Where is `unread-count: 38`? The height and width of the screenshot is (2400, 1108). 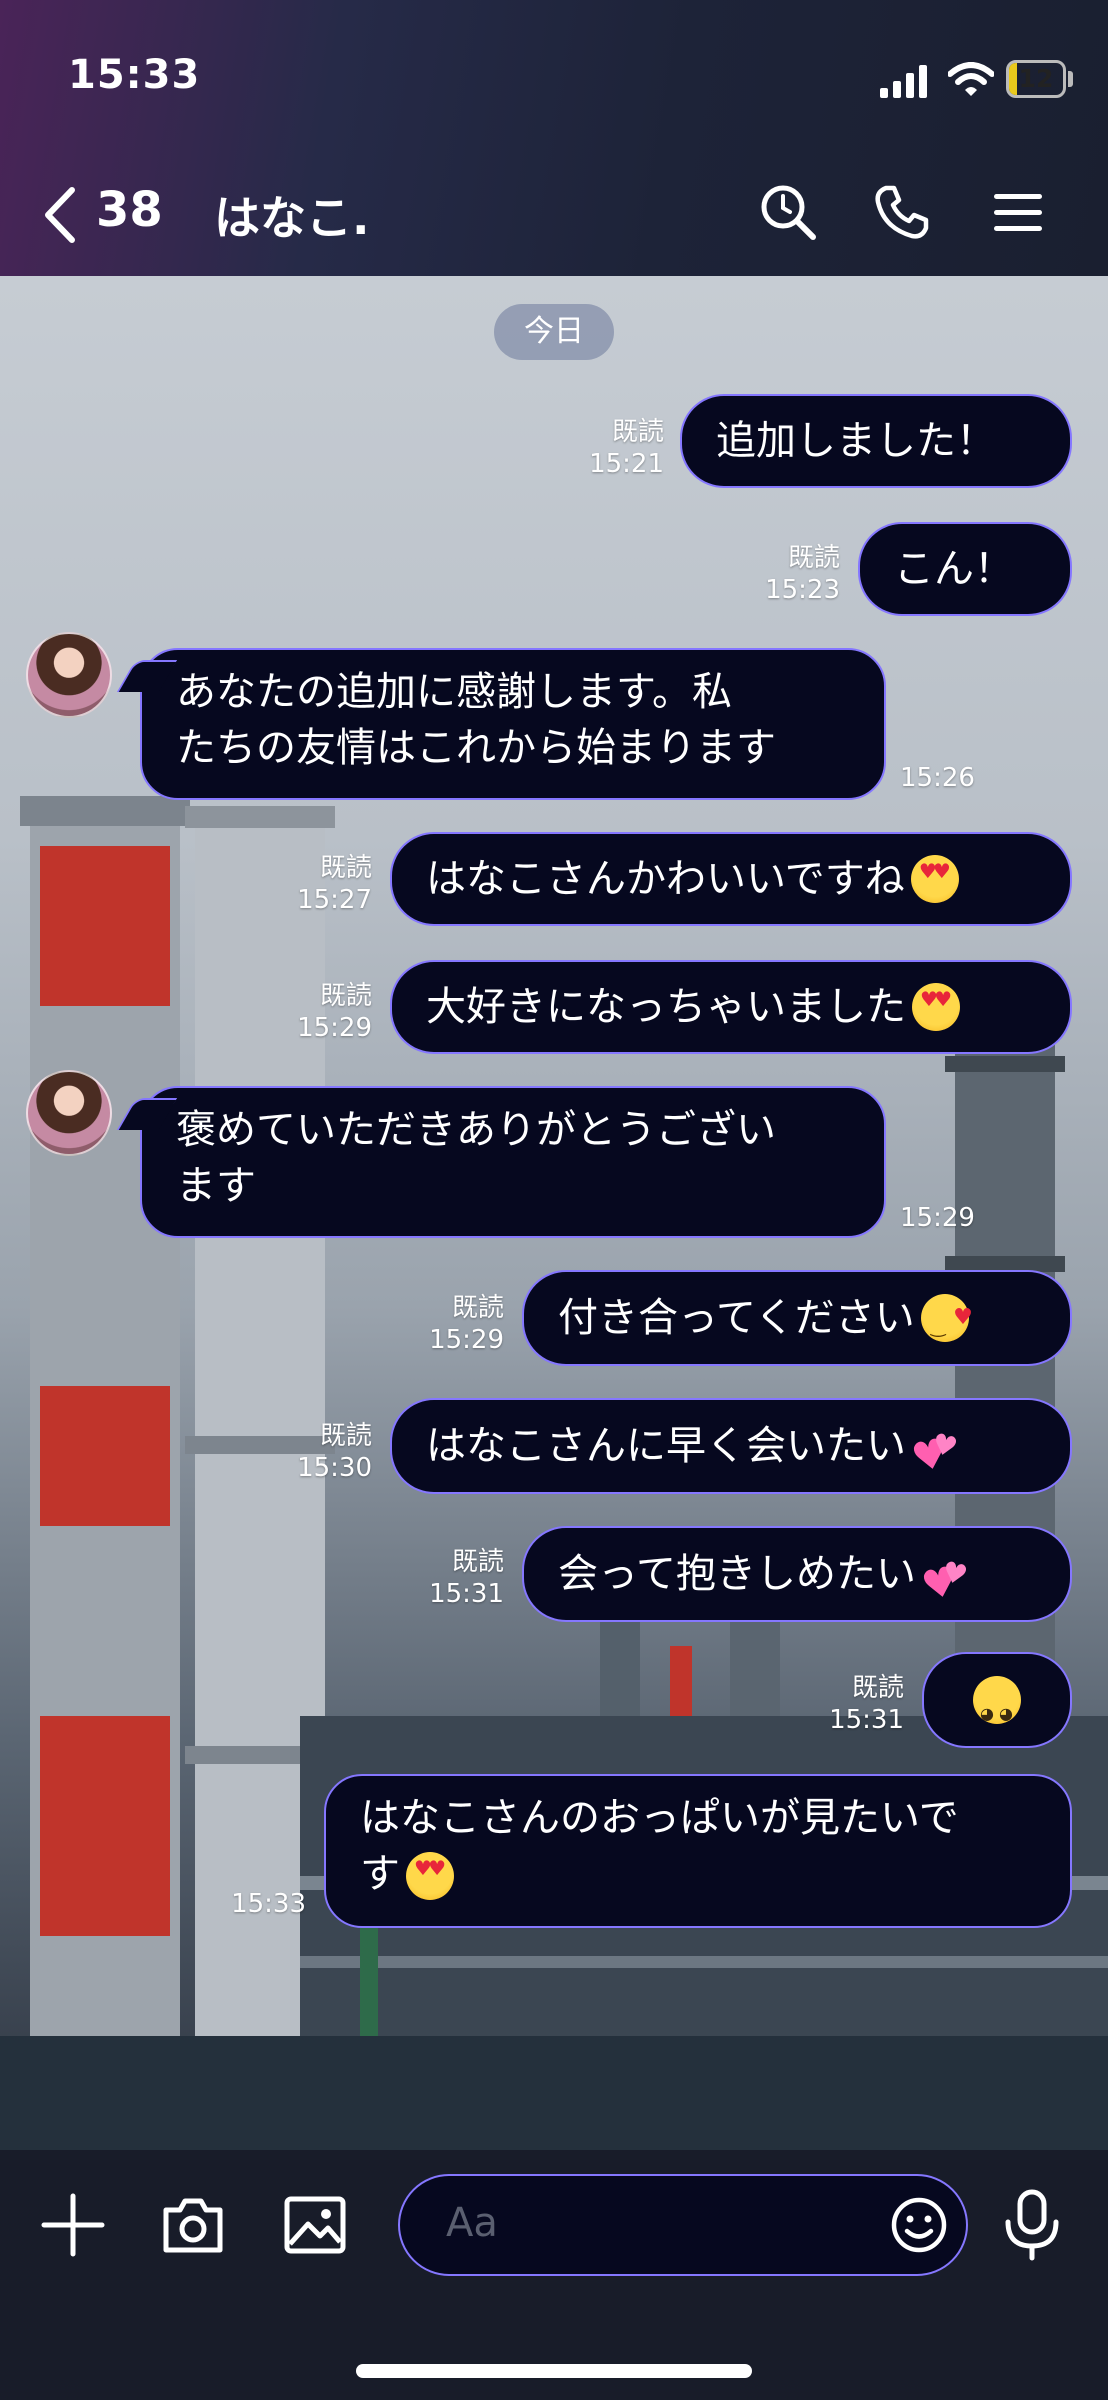
unread-count: 38 is located at coordinates (129, 210).